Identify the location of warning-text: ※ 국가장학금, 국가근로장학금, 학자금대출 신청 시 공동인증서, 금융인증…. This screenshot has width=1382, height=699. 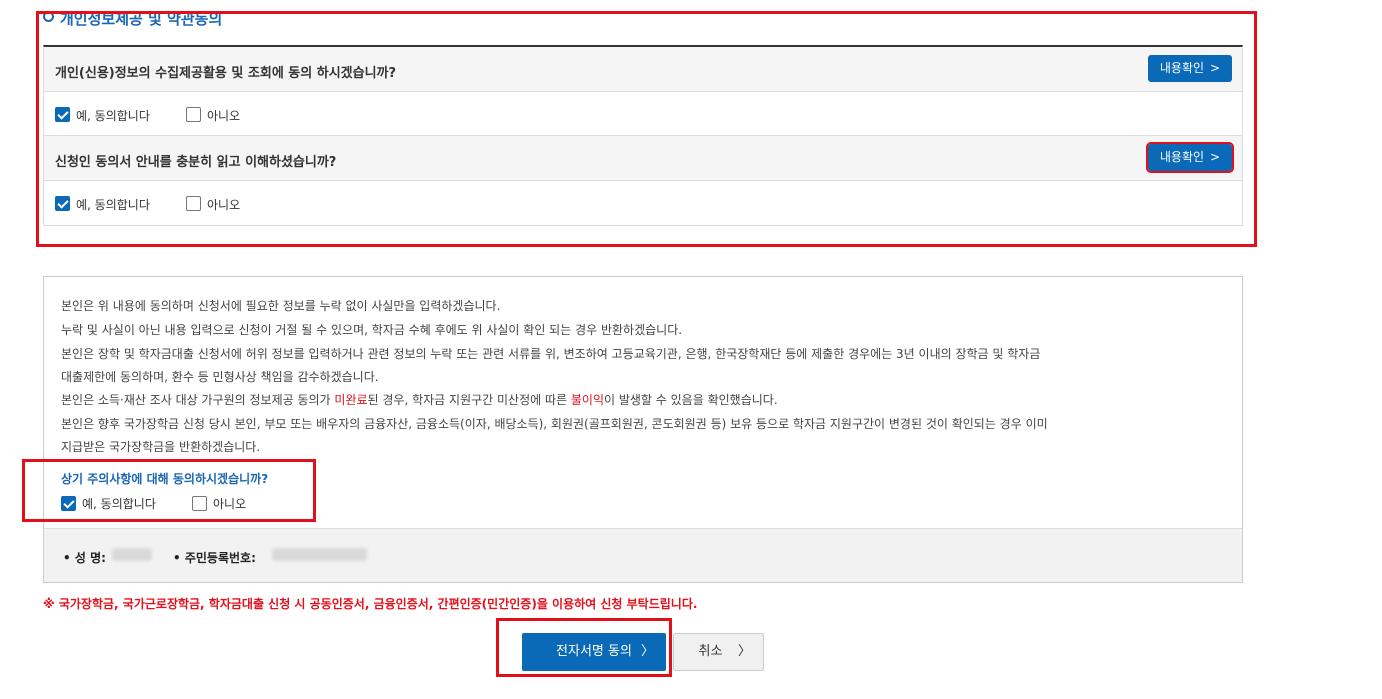
(370, 604).